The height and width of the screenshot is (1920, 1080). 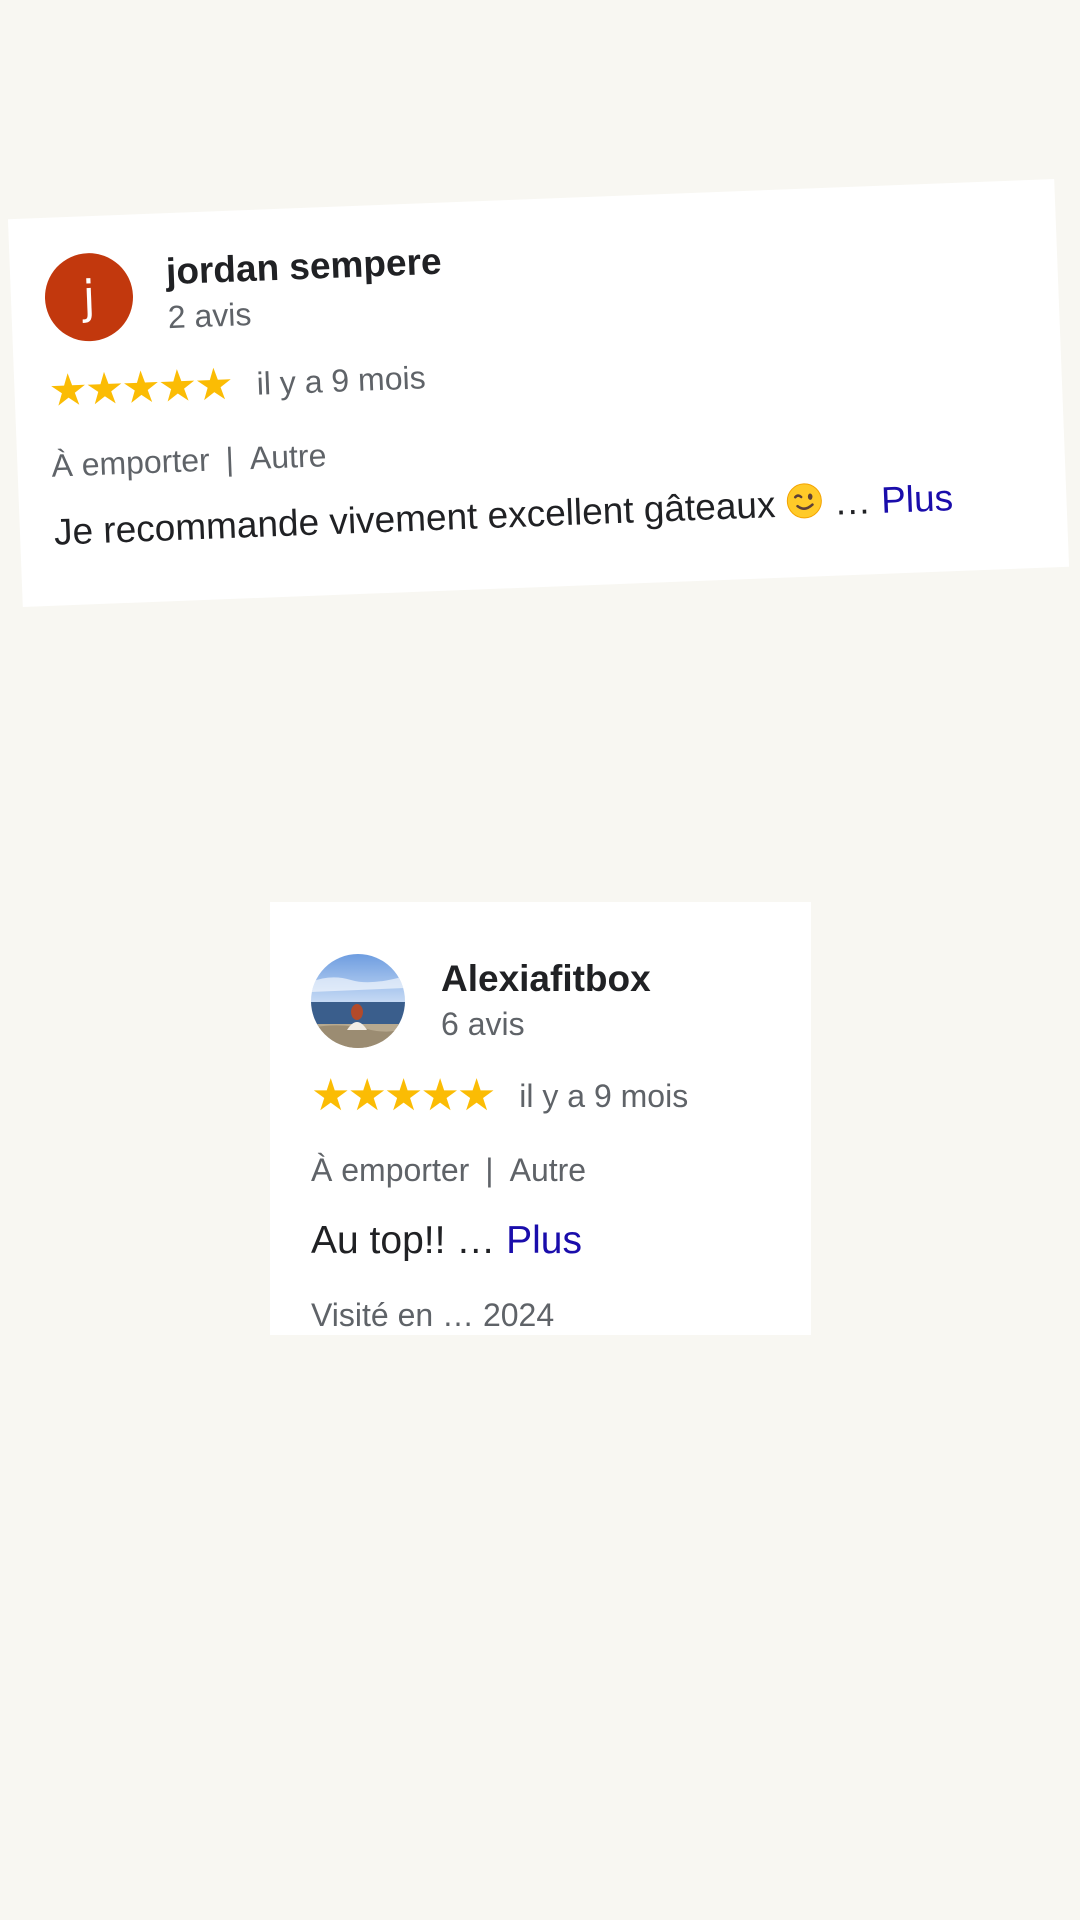 I want to click on profile-photo-icon, so click(x=358, y=1001).